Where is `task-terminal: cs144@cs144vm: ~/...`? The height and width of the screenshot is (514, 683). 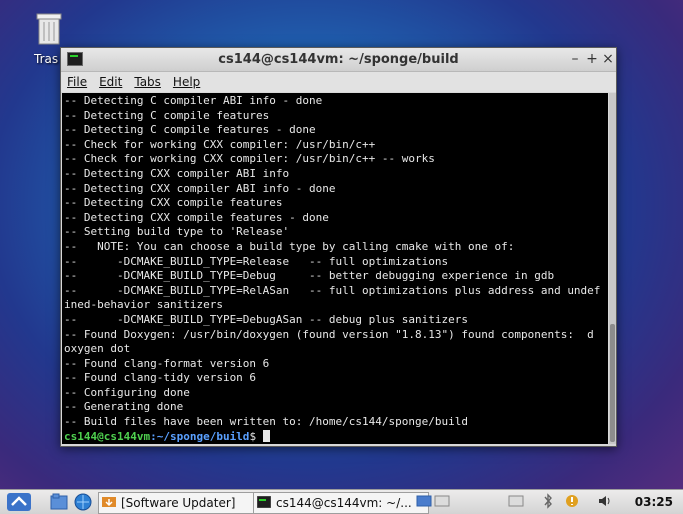 task-terminal: cs144@cs144vm: ~/... is located at coordinates (341, 503).